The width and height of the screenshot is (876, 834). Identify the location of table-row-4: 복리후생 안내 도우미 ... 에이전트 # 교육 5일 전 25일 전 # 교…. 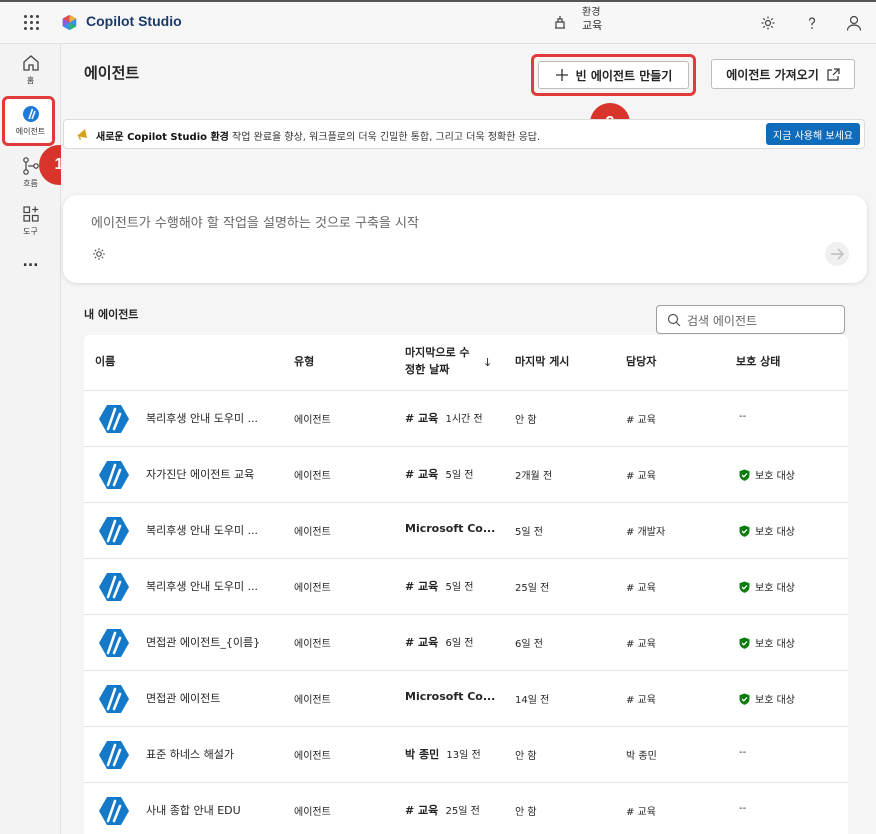
(466, 586).